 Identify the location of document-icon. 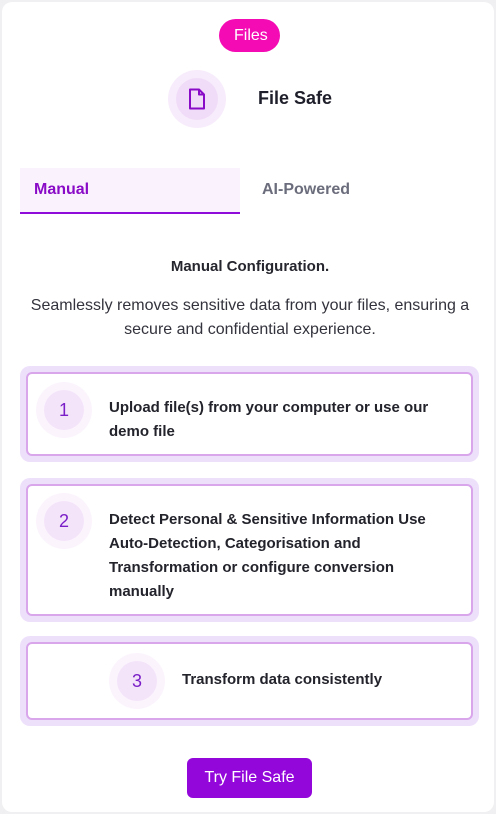
(197, 99).